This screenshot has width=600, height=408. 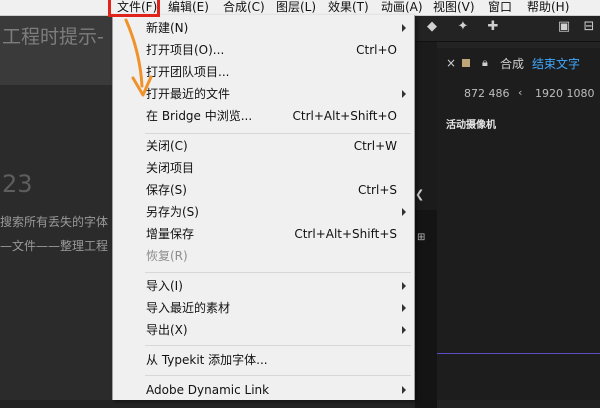 What do you see at coordinates (296, 7) in the screenshot?
I see `menu-layer: 图层(L)` at bounding box center [296, 7].